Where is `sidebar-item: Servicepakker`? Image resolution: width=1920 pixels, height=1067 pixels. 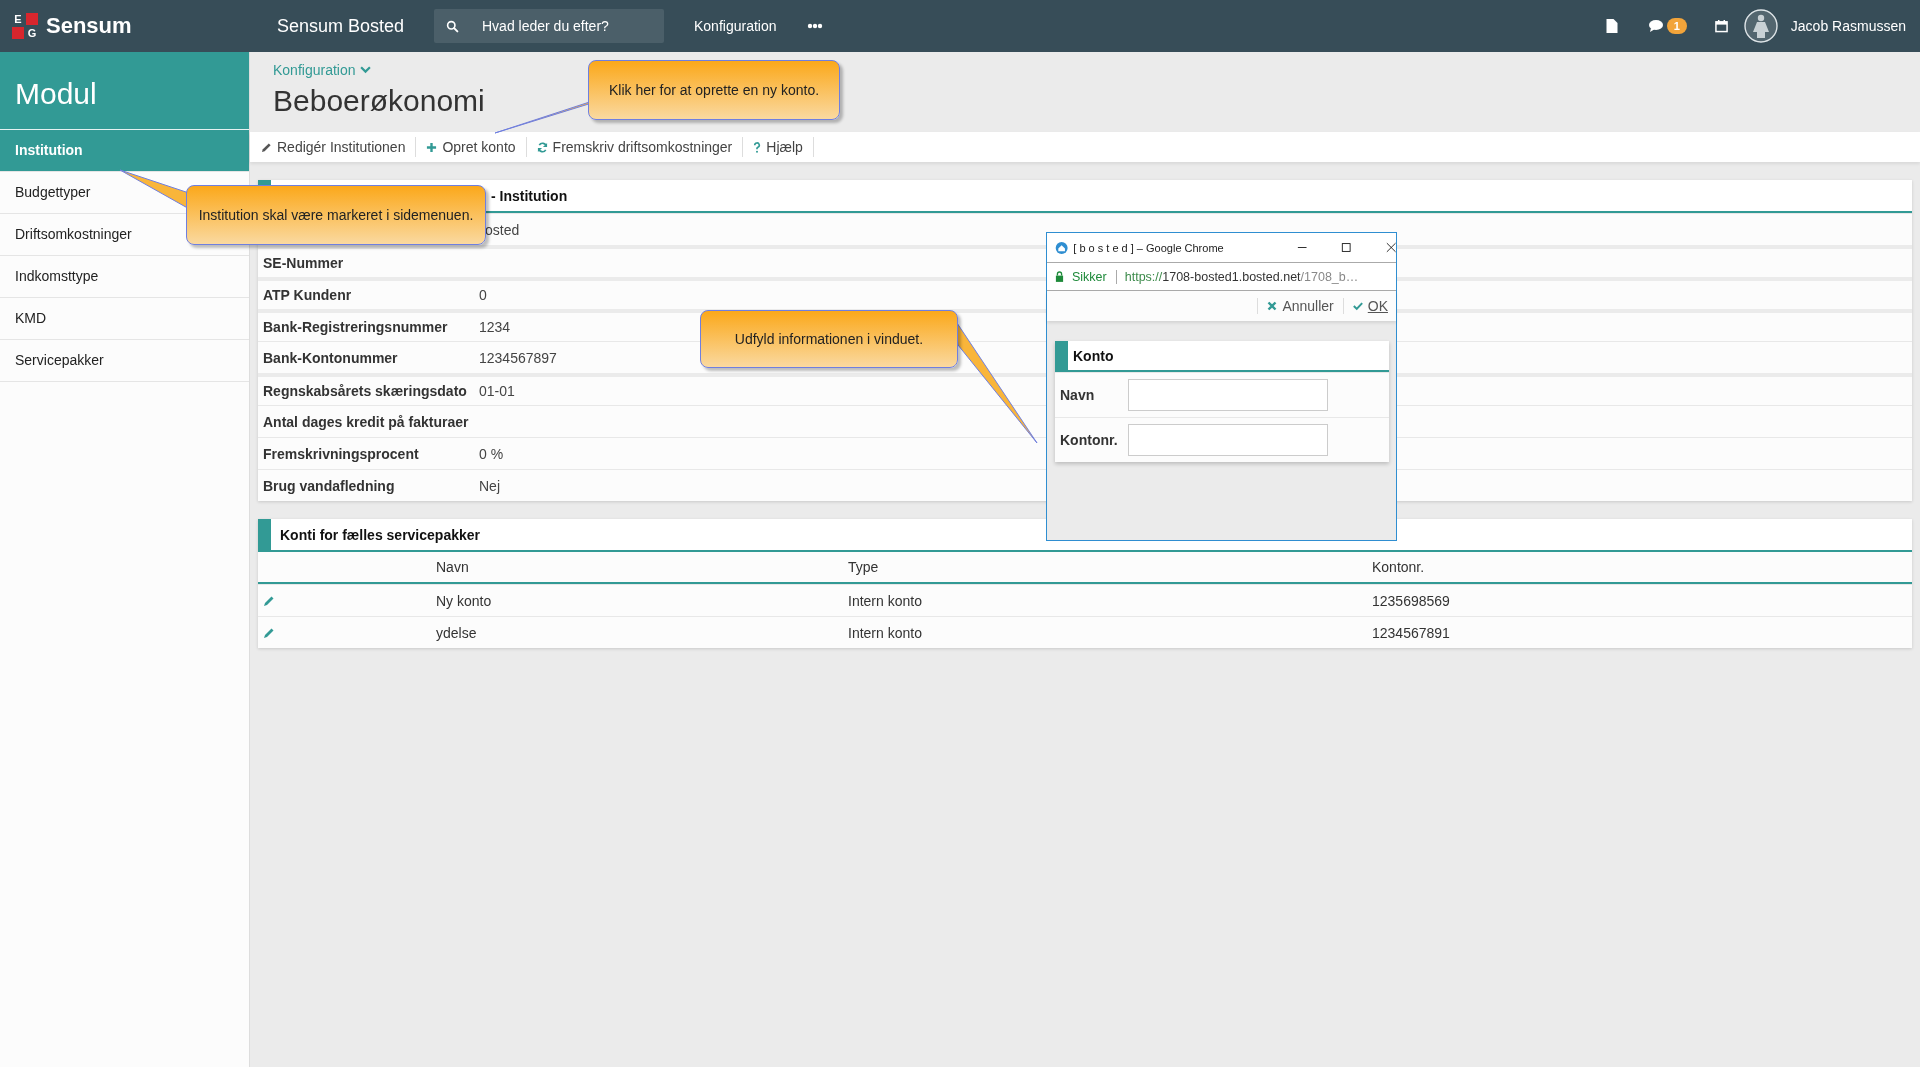
sidebar-item: Servicepakker is located at coordinates (124, 361).